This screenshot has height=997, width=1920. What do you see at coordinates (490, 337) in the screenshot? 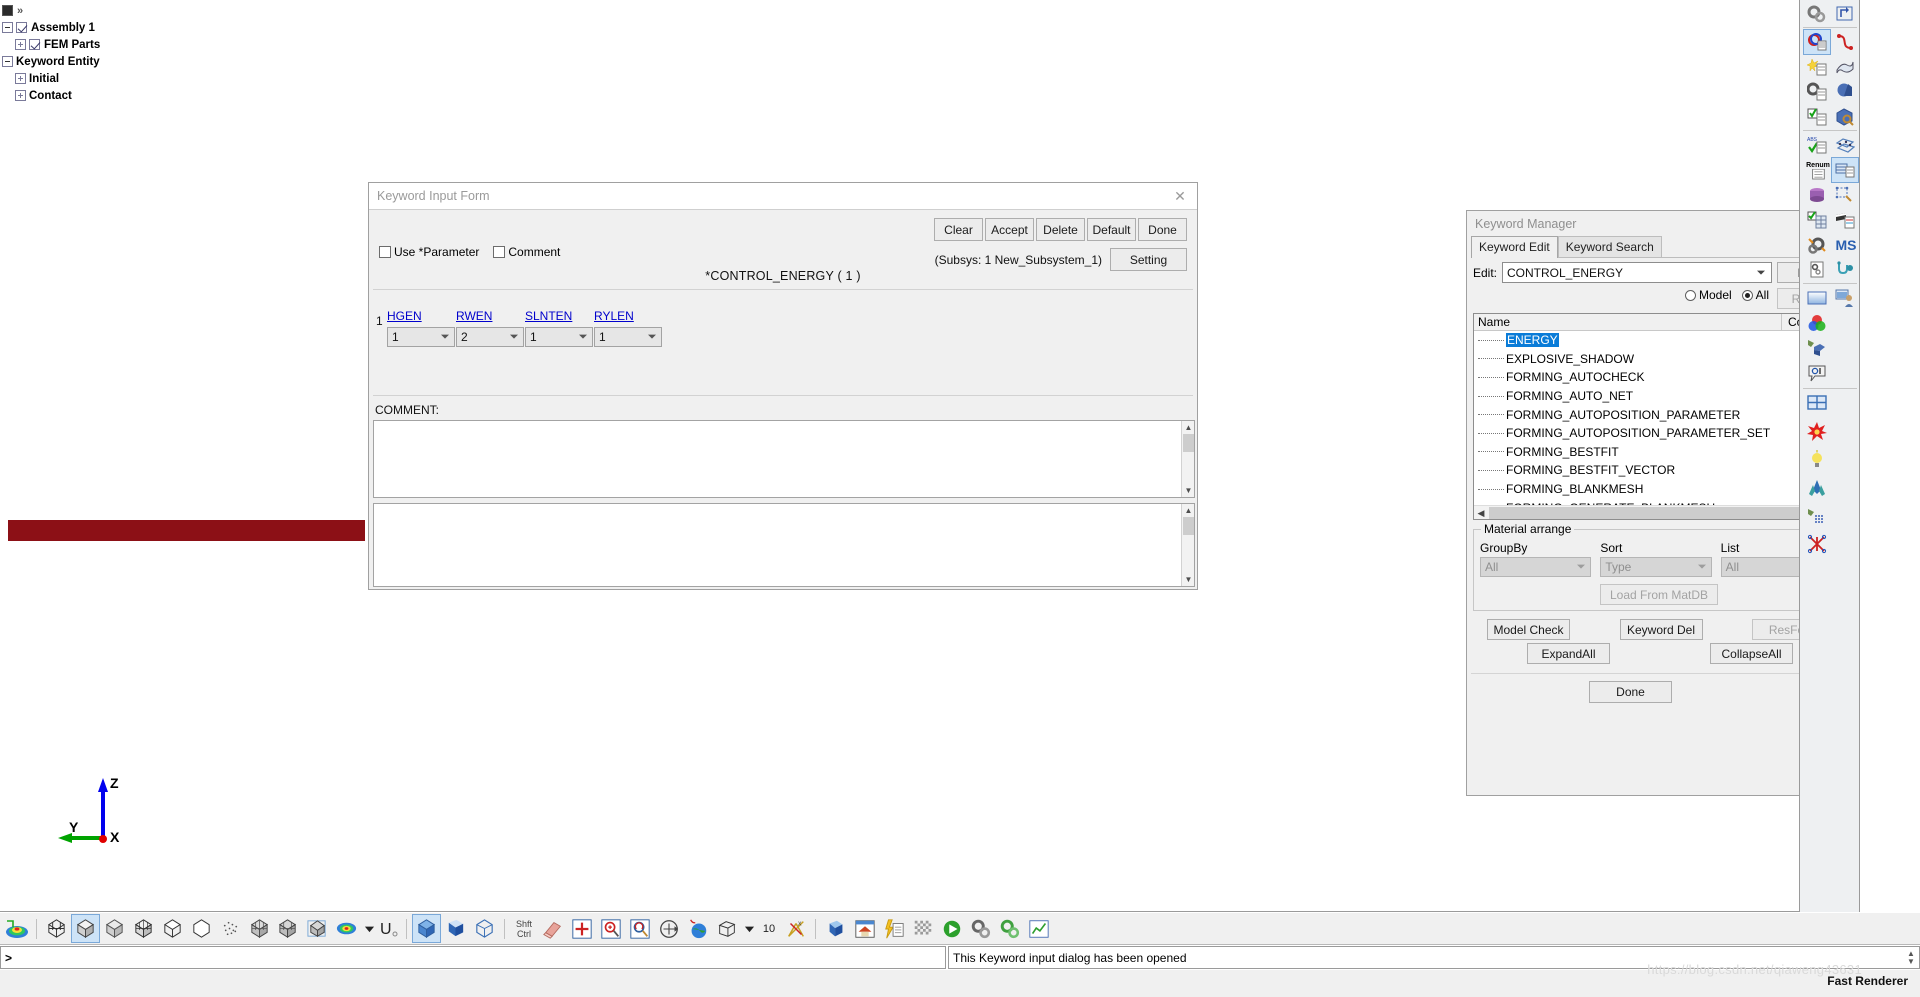
I see `field-dropdown: 2` at bounding box center [490, 337].